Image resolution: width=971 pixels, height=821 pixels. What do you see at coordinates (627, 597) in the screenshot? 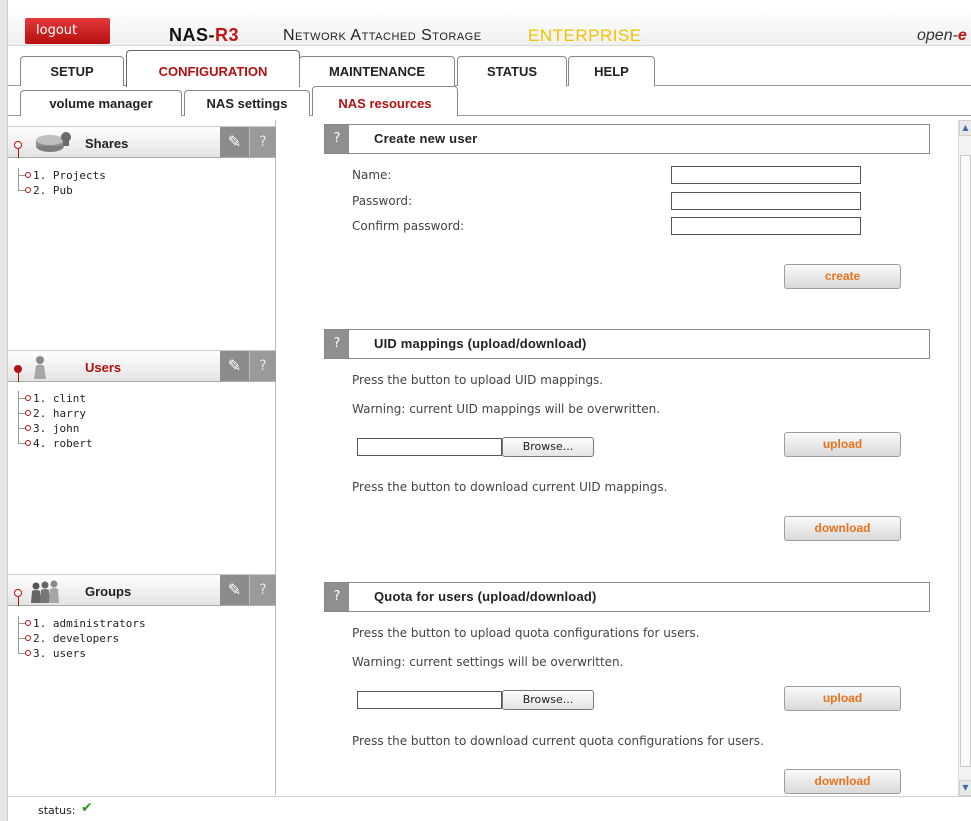
I see `quota-header: ? Quota for users (upload/download)` at bounding box center [627, 597].